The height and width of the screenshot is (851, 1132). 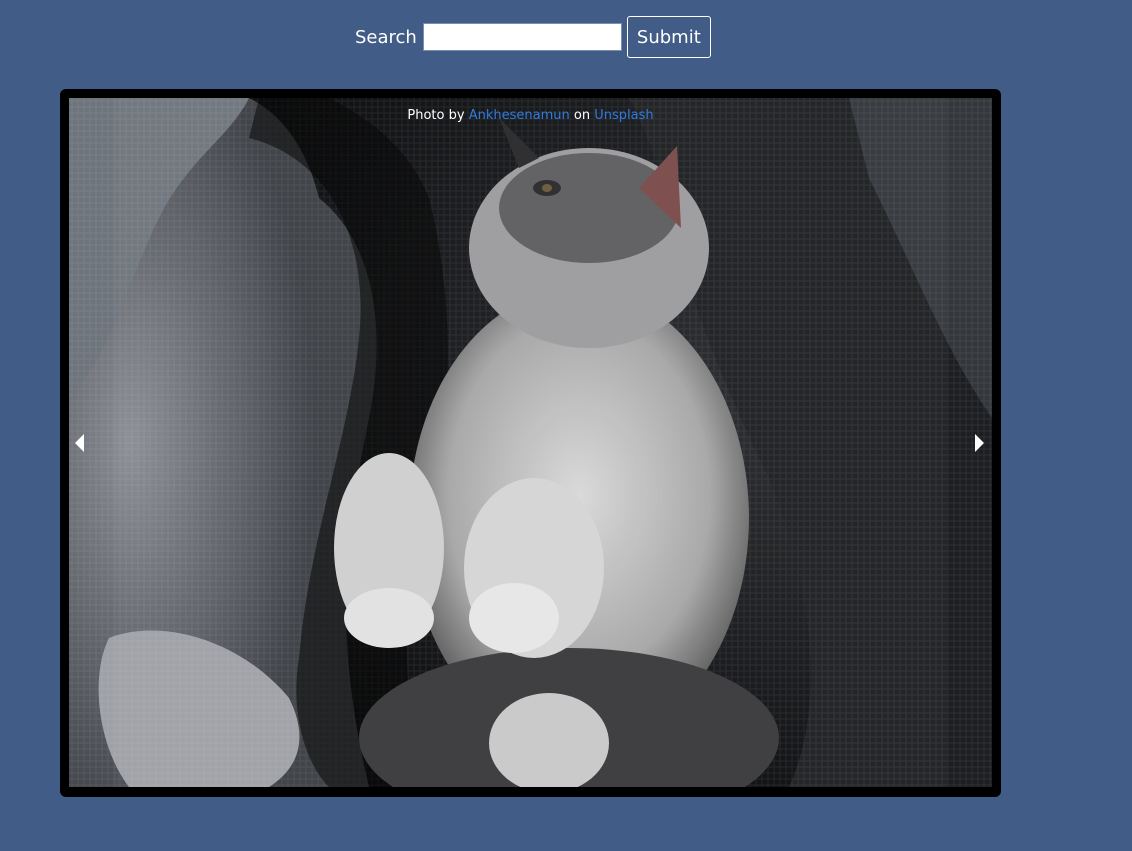 I want to click on next-button, so click(x=979, y=443).